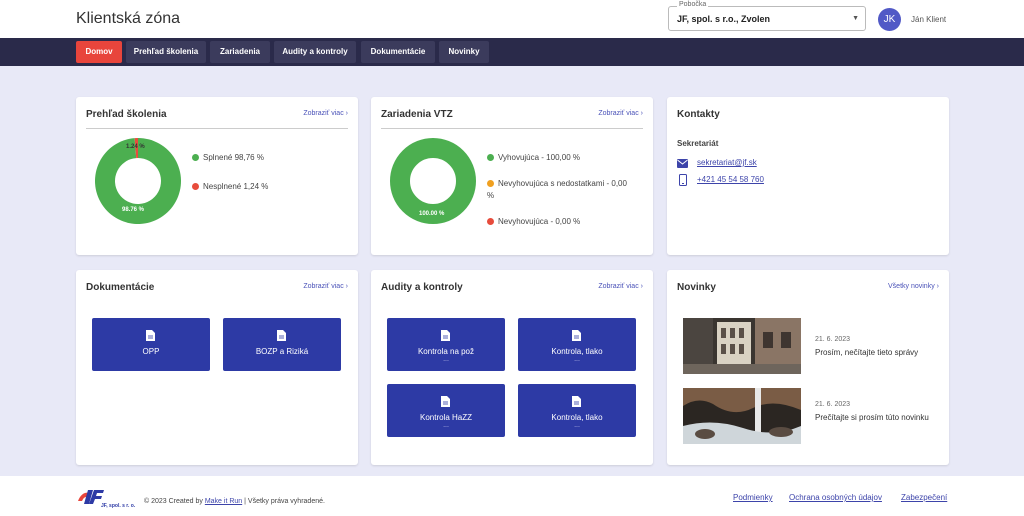 This screenshot has width=1024, height=516. I want to click on orange-dot-icon, so click(490, 183).